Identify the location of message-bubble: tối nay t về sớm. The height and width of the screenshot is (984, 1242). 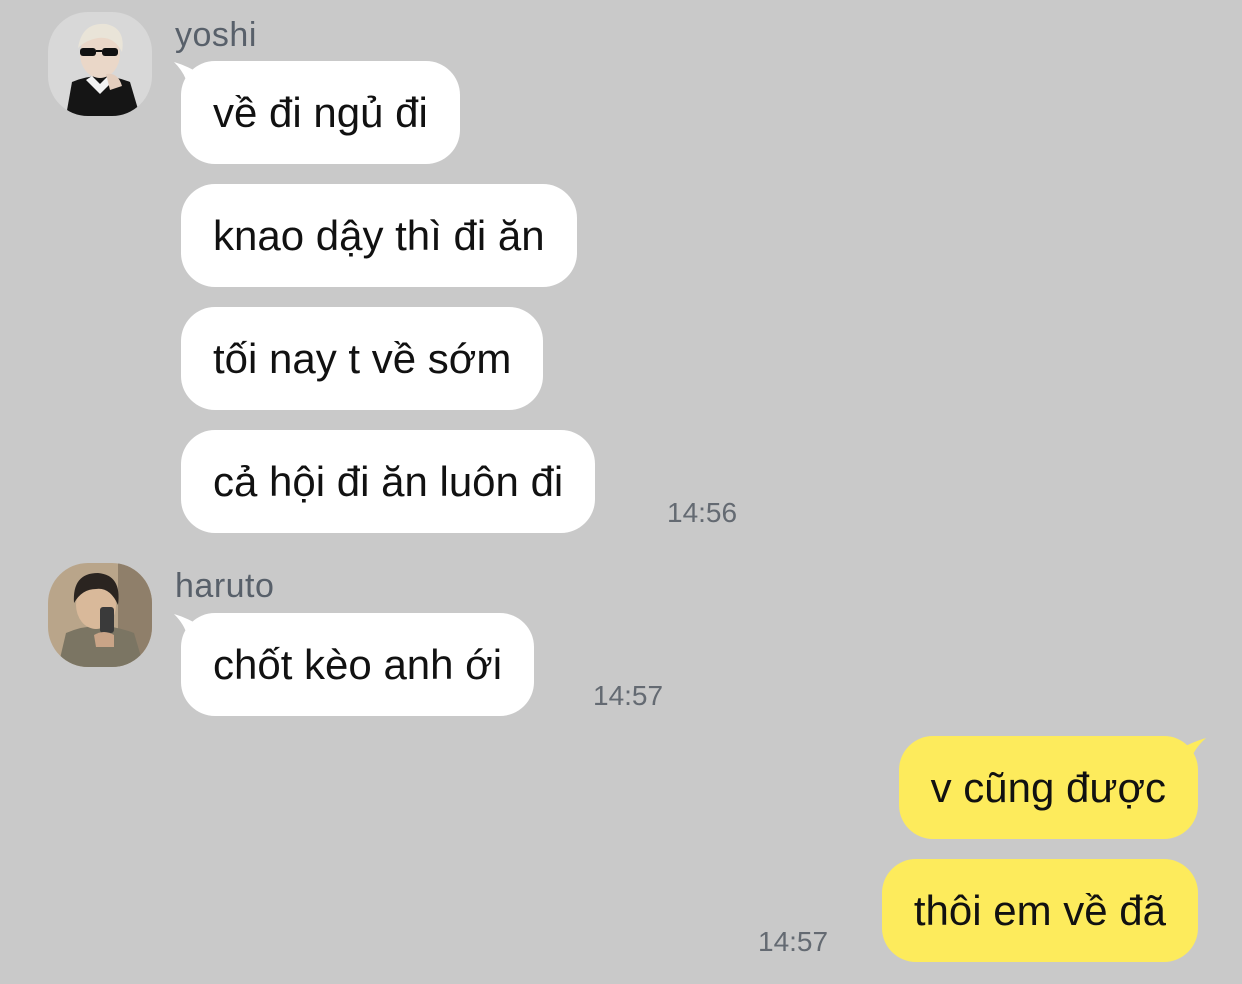
(362, 358).